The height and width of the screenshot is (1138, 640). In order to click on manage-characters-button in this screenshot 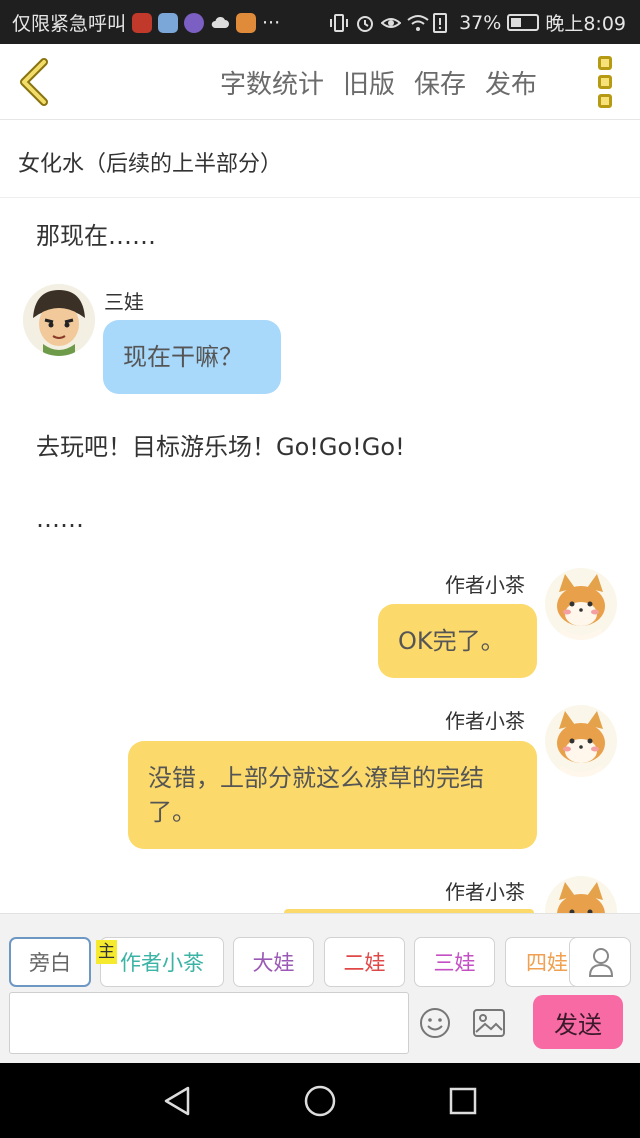, I will do `click(600, 962)`.